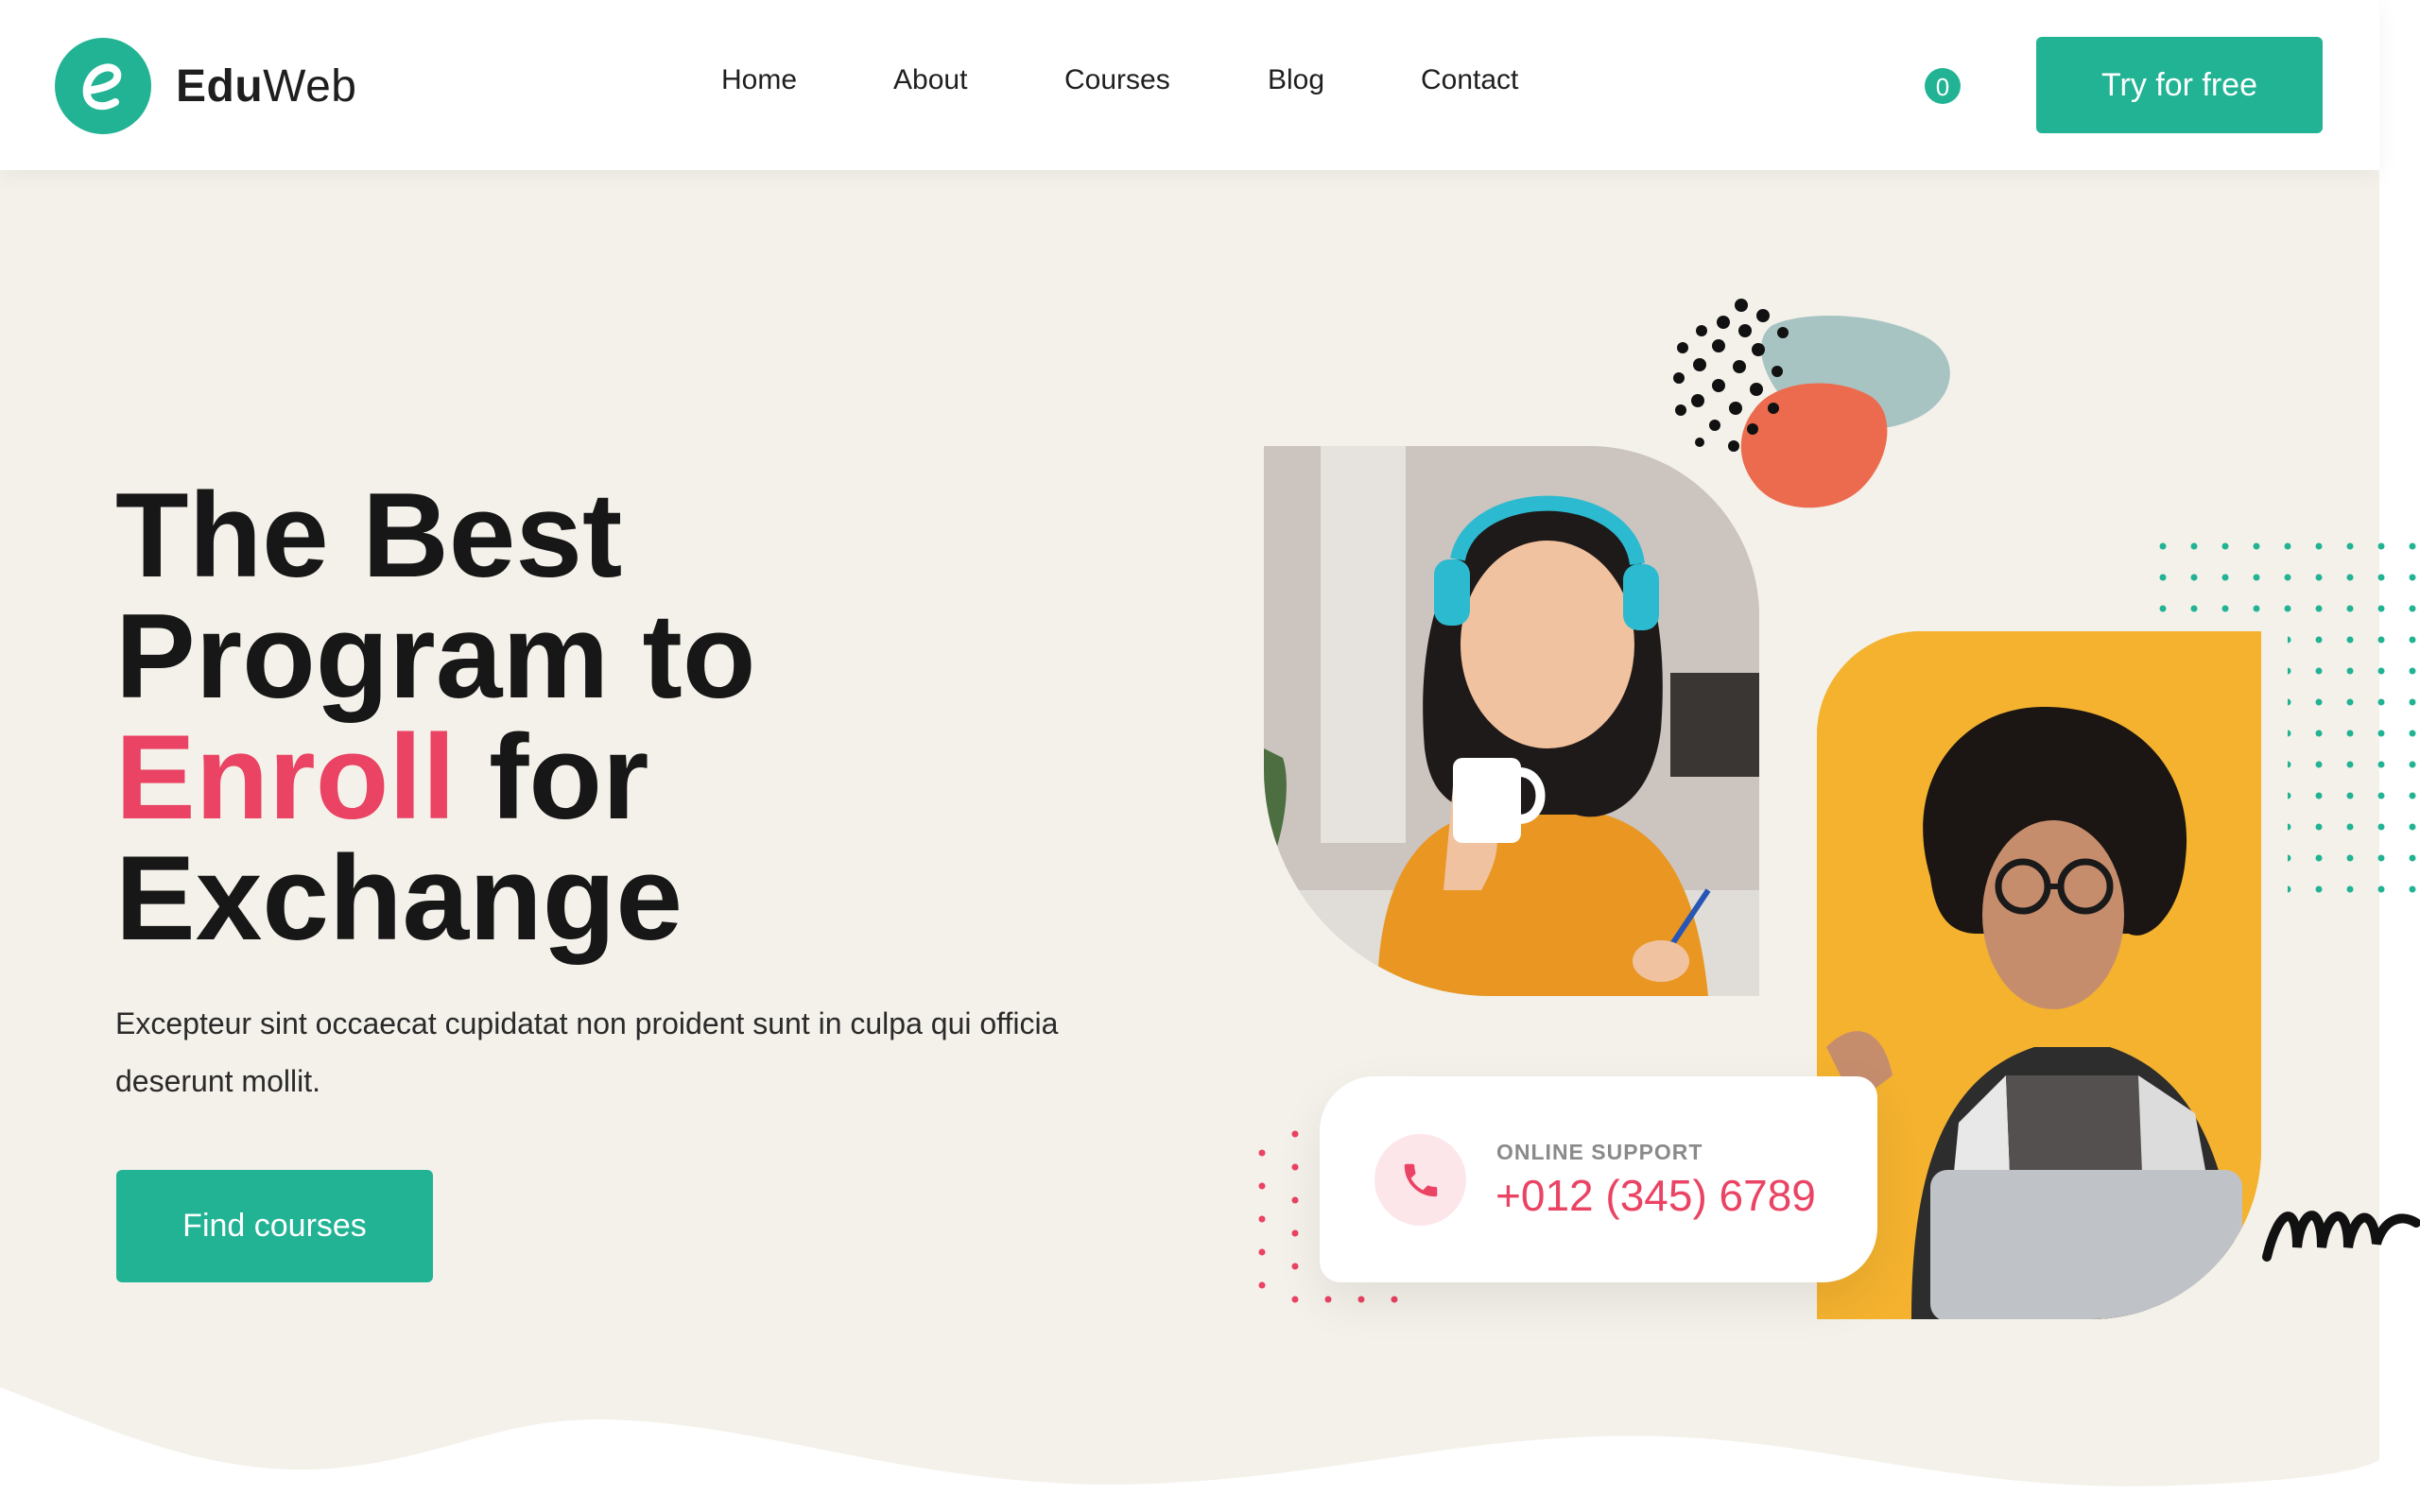  I want to click on nav-about: About, so click(930, 80).